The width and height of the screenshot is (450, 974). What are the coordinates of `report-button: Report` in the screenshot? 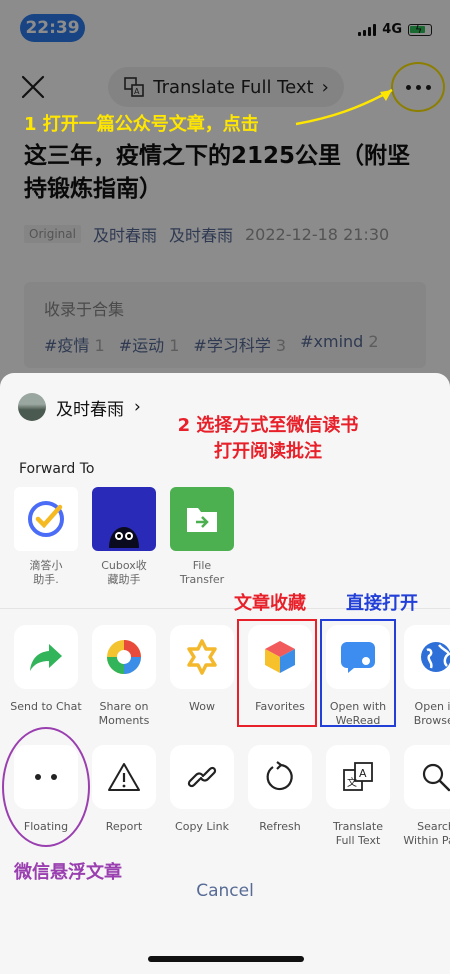 It's located at (124, 796).